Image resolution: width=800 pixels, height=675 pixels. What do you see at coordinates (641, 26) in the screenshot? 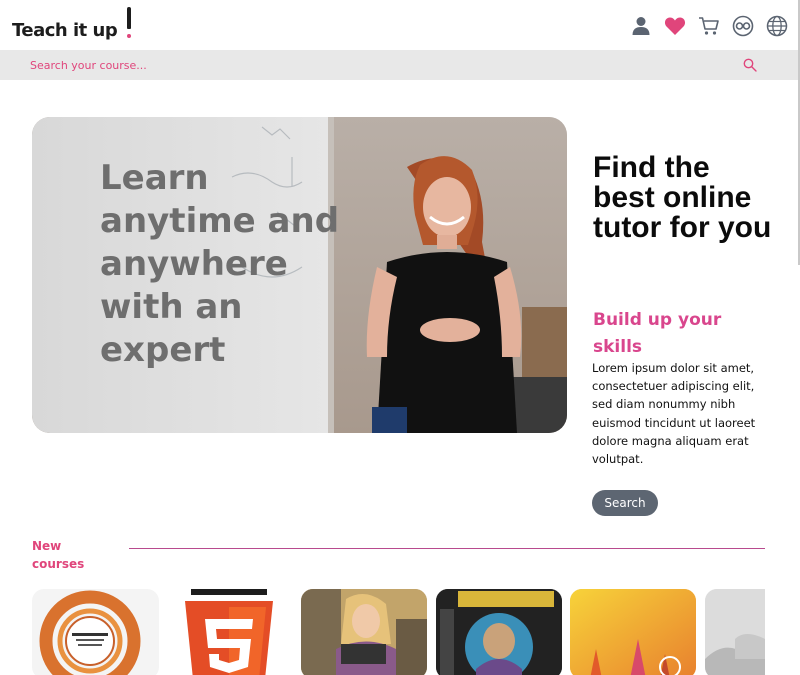
I see `user-icon` at bounding box center [641, 26].